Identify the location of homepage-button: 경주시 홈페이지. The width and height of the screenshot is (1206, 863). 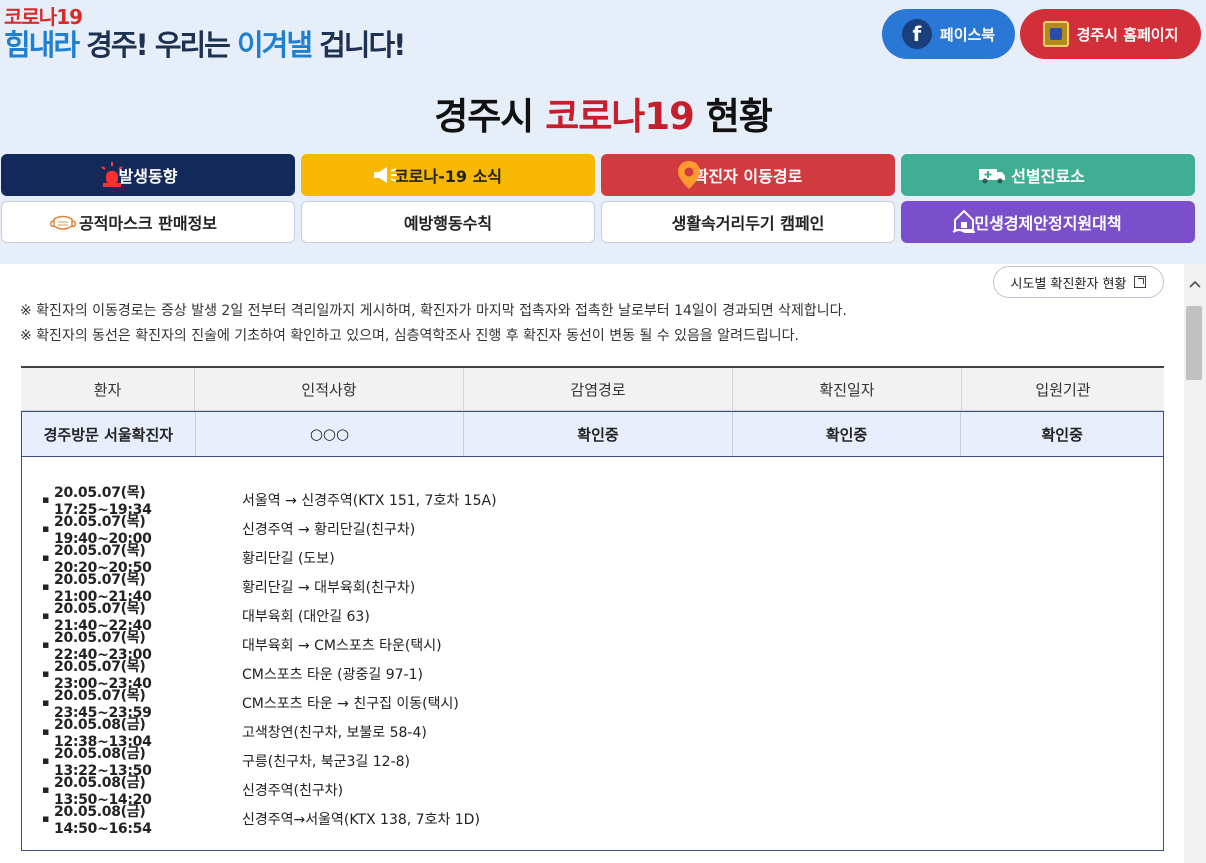
(1110, 34).